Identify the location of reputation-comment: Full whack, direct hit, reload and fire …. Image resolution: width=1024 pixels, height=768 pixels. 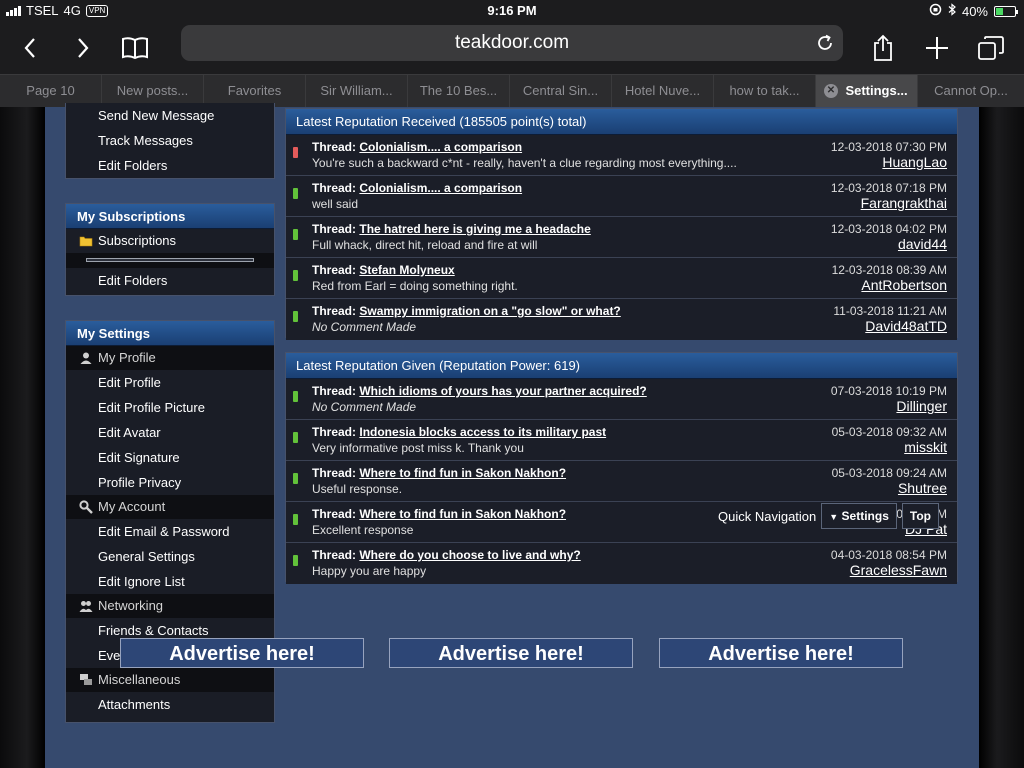
(425, 245).